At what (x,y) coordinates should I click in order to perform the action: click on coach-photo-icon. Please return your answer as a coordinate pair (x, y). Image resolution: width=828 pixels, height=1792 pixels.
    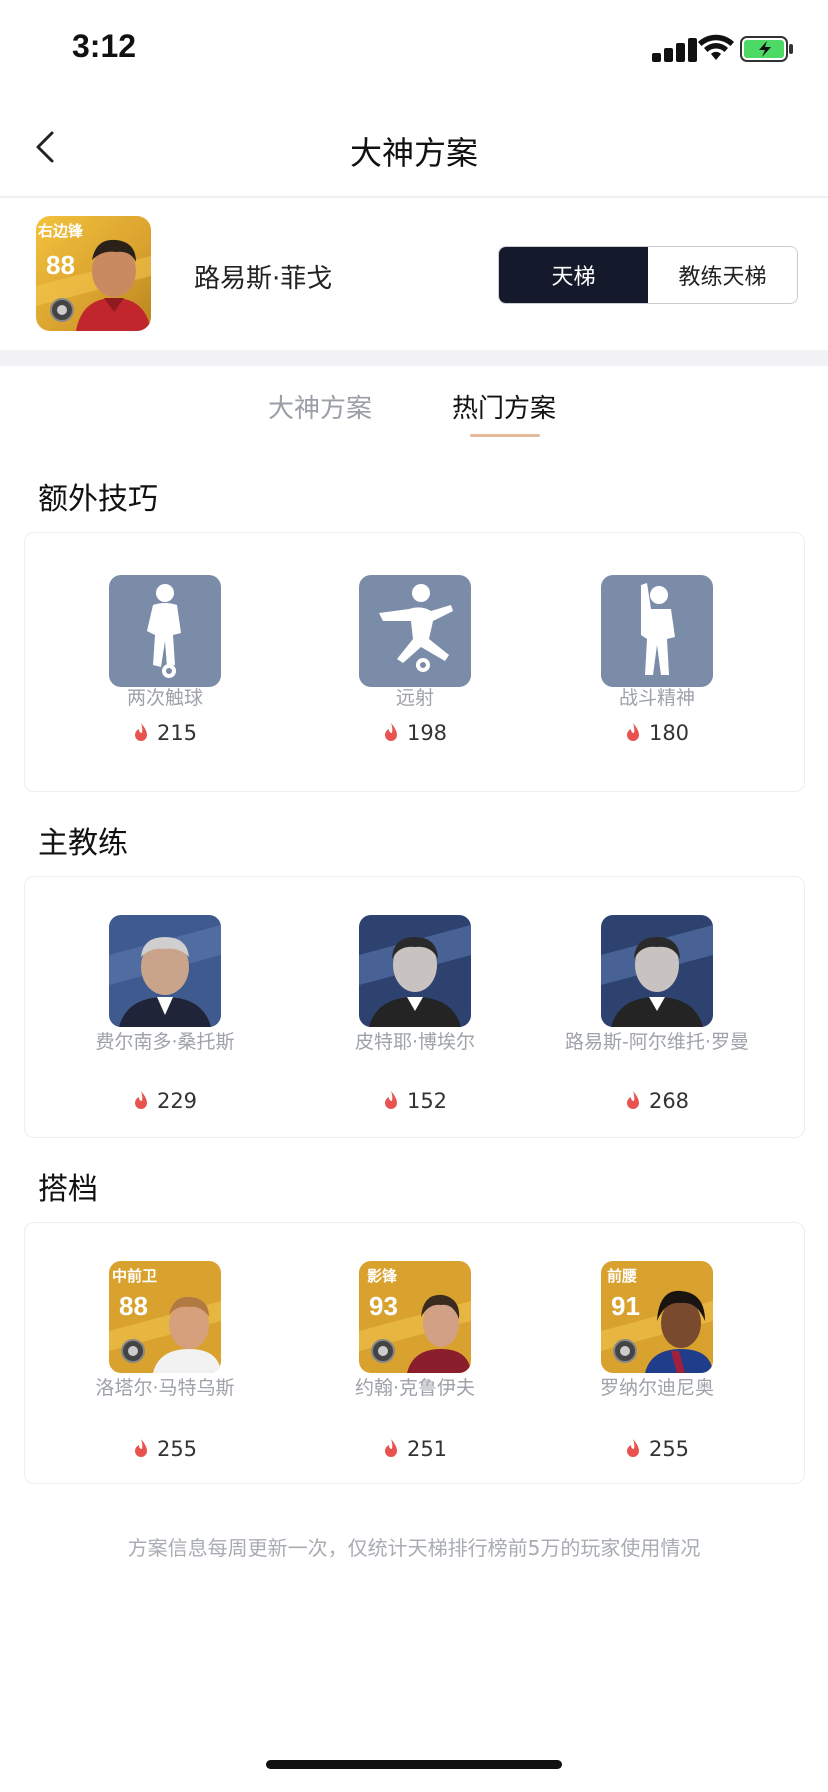
    Looking at the image, I should click on (165, 971).